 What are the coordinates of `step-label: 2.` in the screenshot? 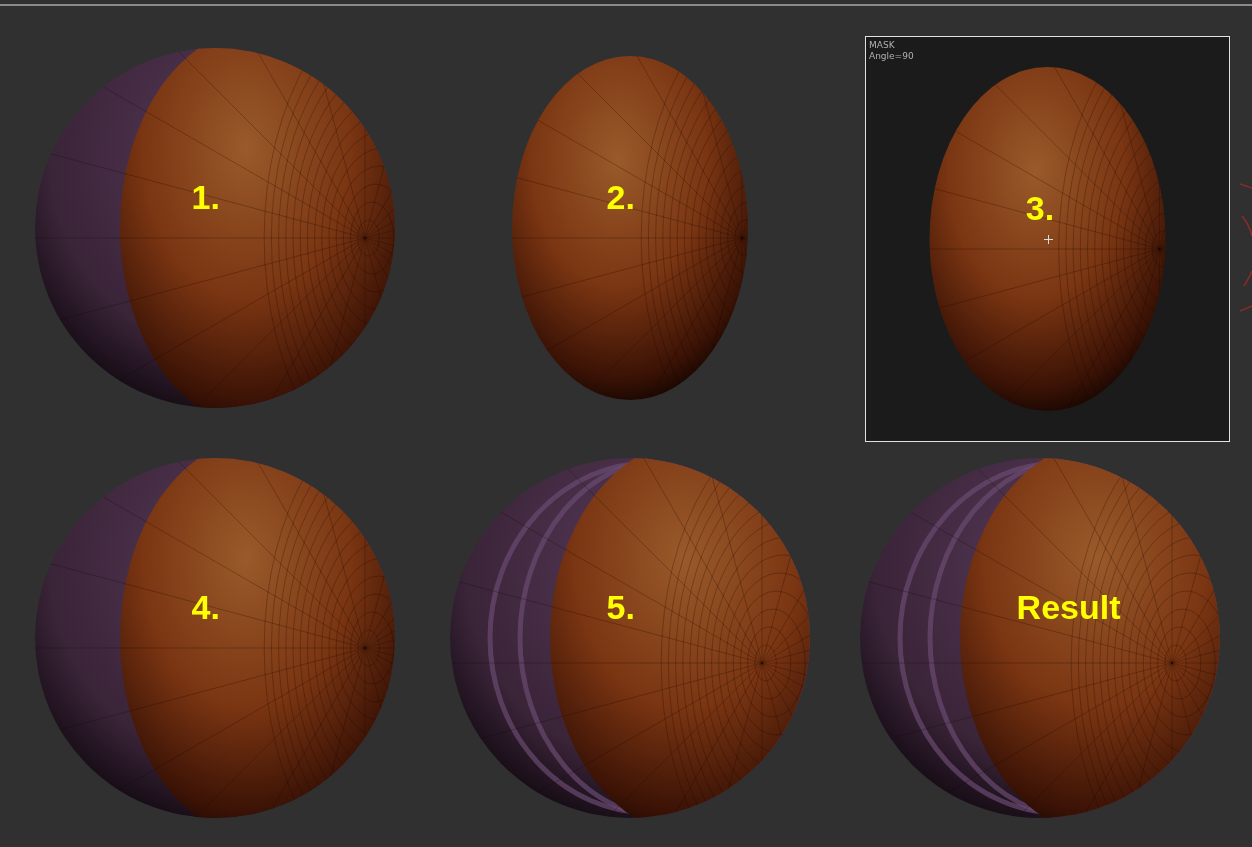 It's located at (620, 197).